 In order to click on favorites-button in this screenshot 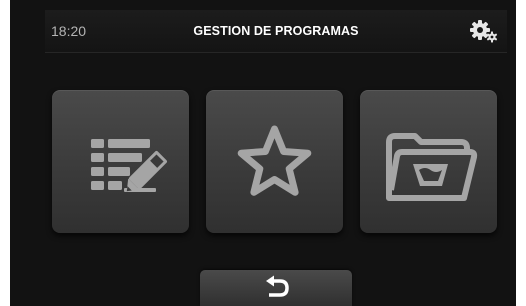, I will do `click(274, 161)`.